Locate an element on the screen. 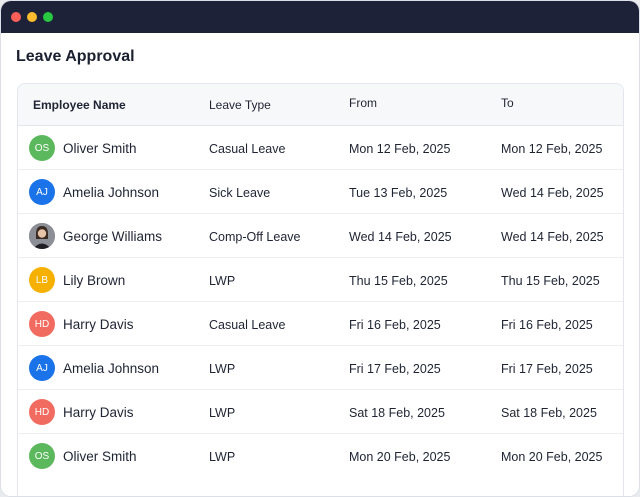 The width and height of the screenshot is (640, 497). to-date-cell: Fri 16 Feb, 2025 is located at coordinates (547, 325).